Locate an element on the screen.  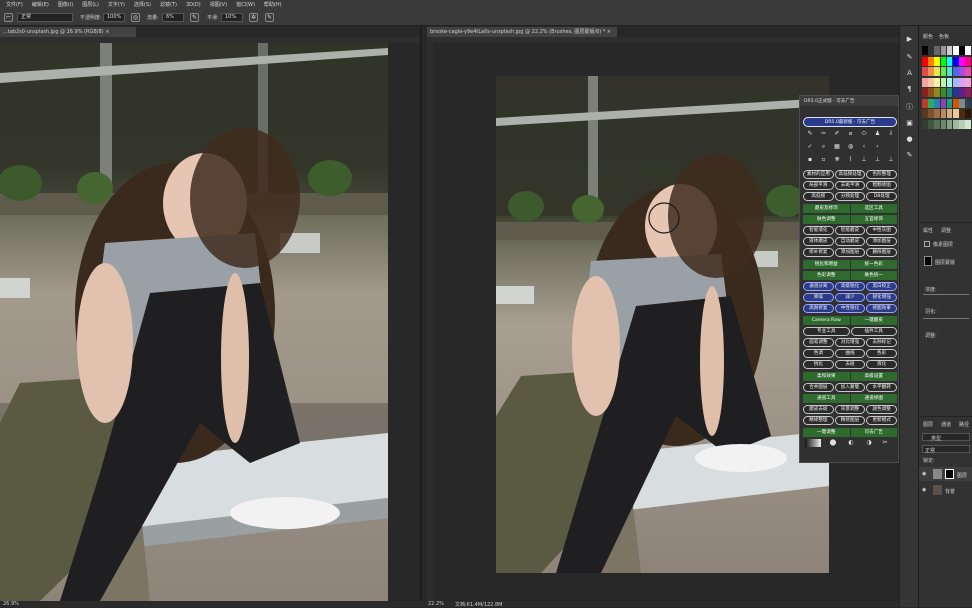
dr5-action-button: 插件工具 is located at coordinates (873, 331).